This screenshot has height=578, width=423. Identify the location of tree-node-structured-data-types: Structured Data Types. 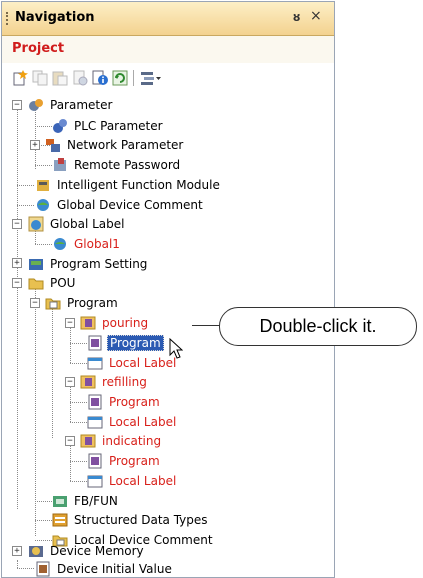
(131, 520).